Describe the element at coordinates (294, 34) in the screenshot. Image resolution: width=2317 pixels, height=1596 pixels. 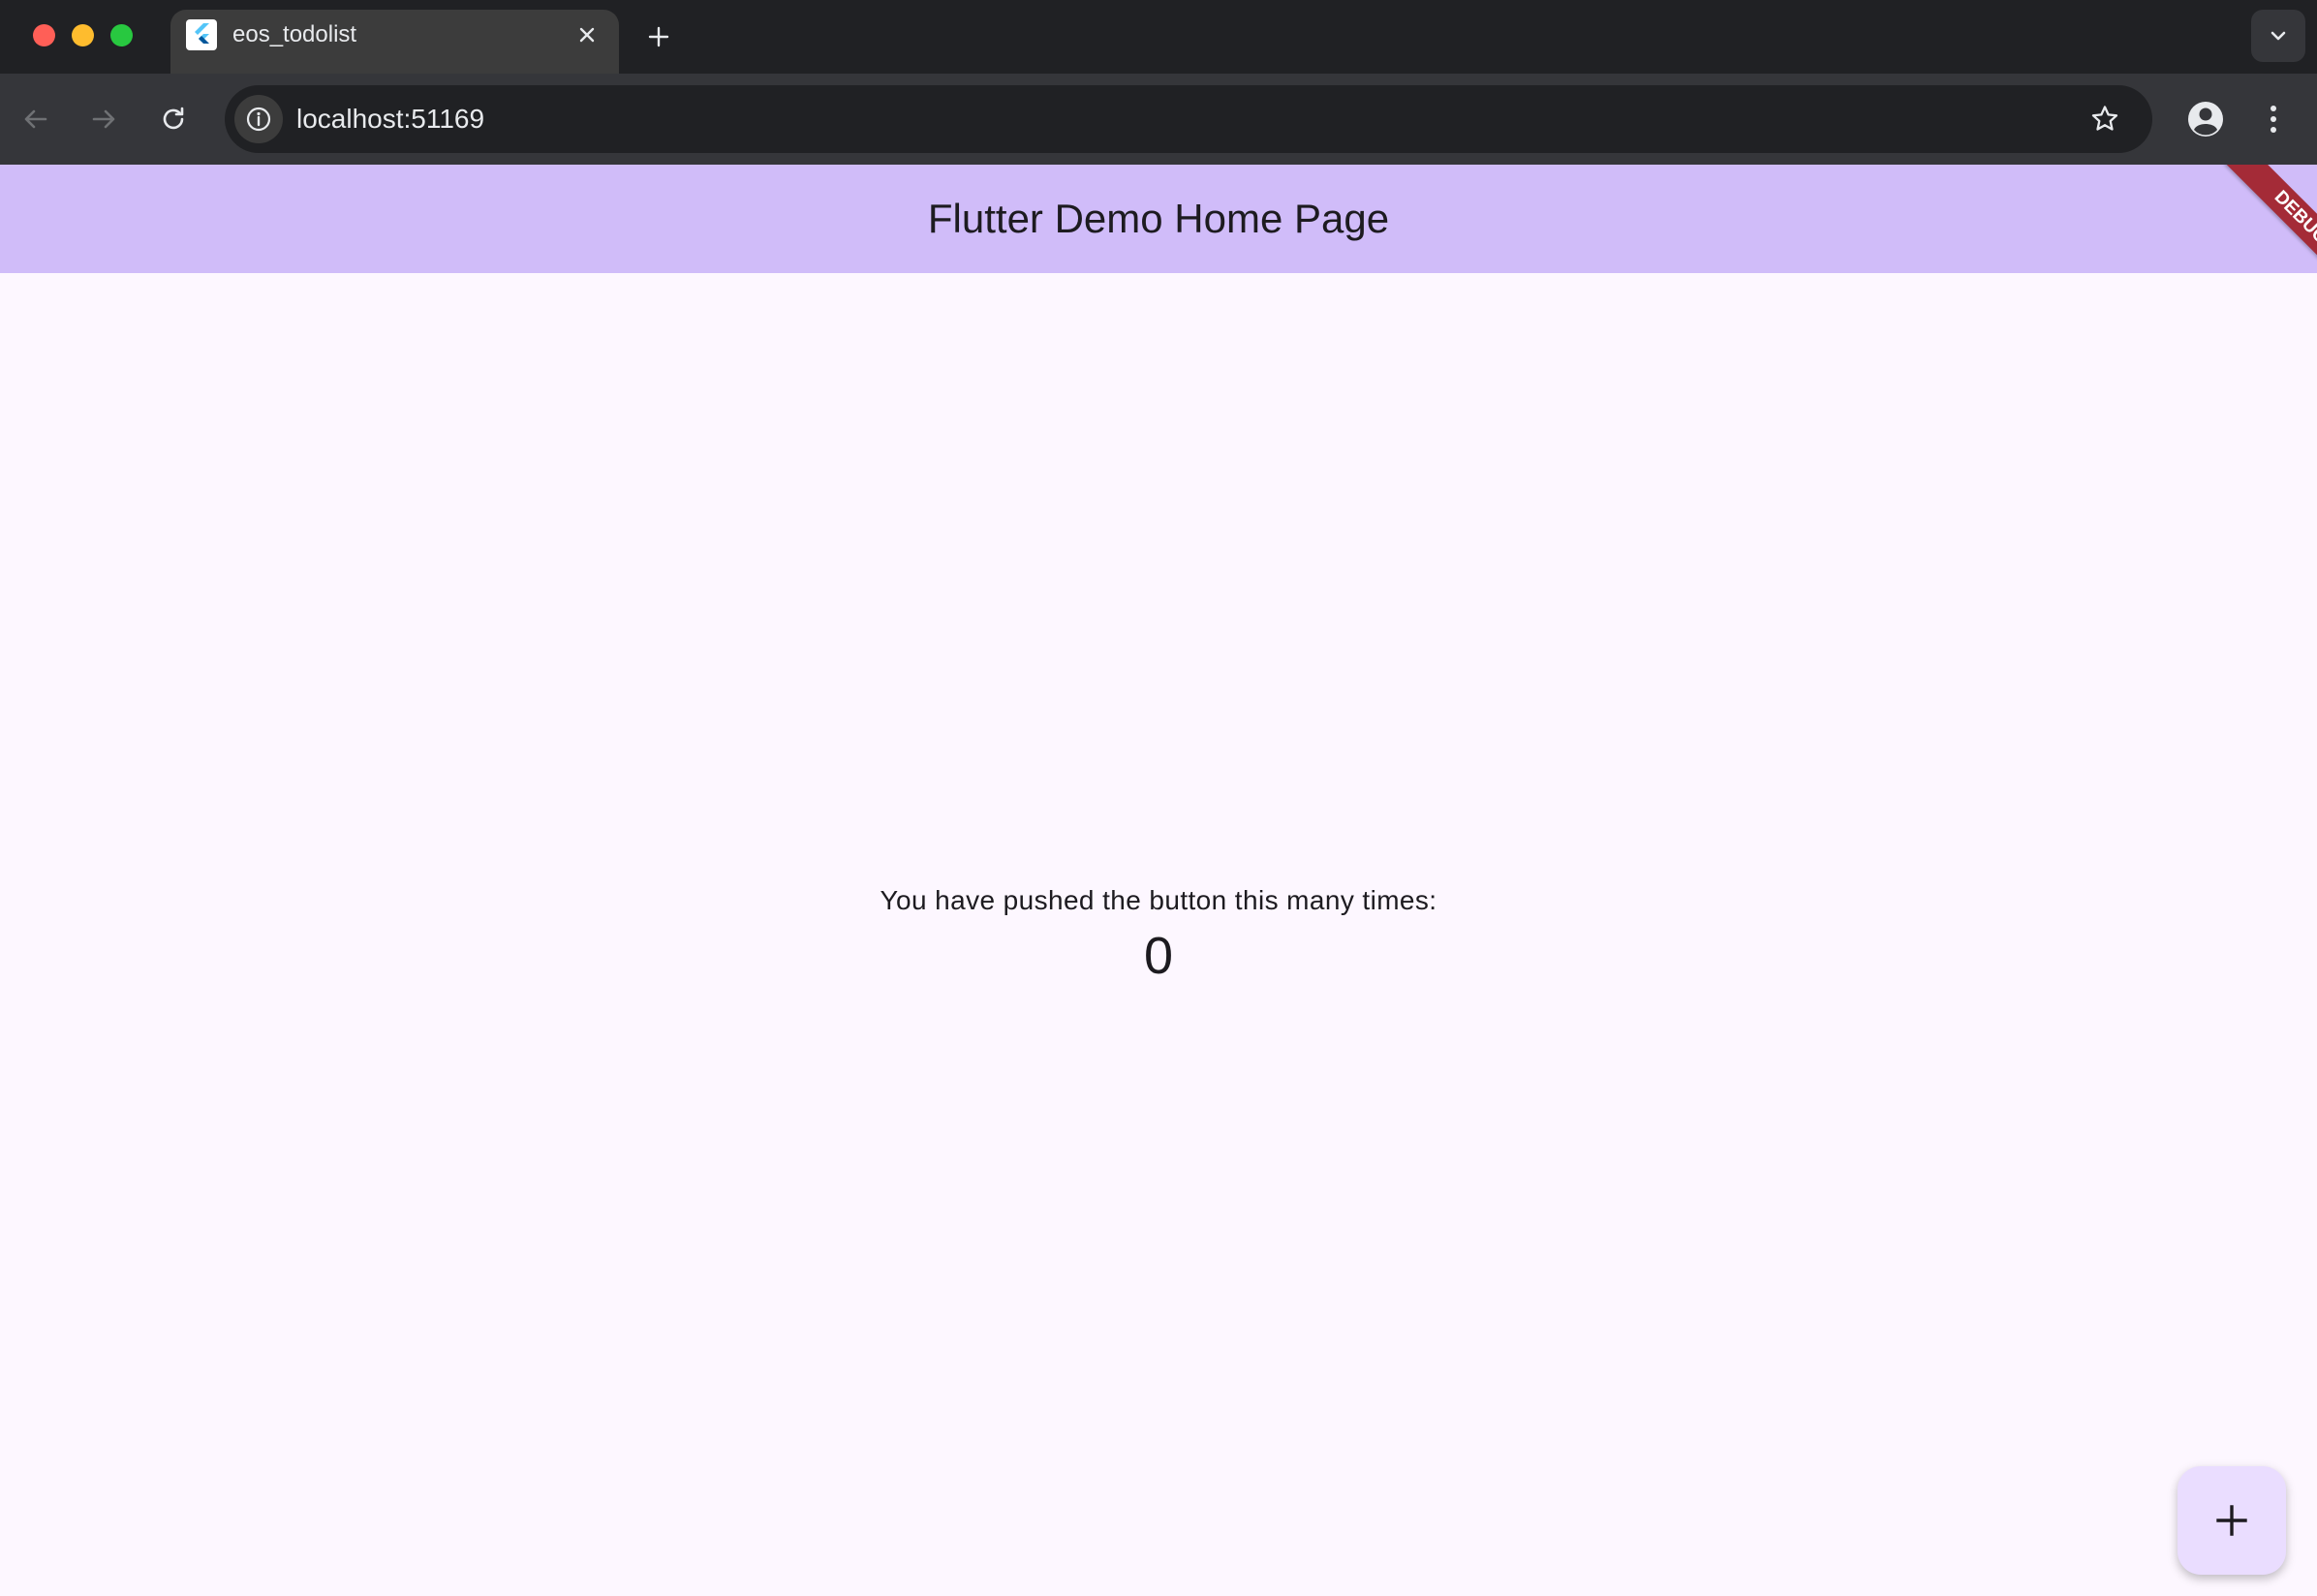
I see `tab-title: eos_todolist` at that location.